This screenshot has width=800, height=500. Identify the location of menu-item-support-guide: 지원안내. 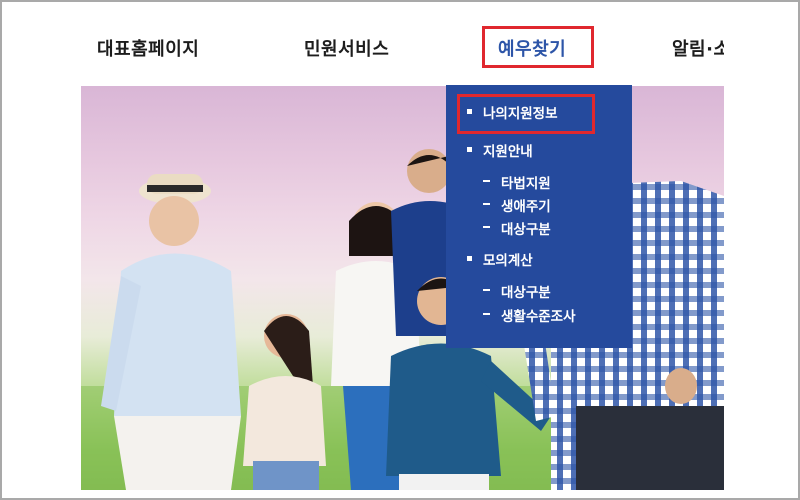
(508, 150).